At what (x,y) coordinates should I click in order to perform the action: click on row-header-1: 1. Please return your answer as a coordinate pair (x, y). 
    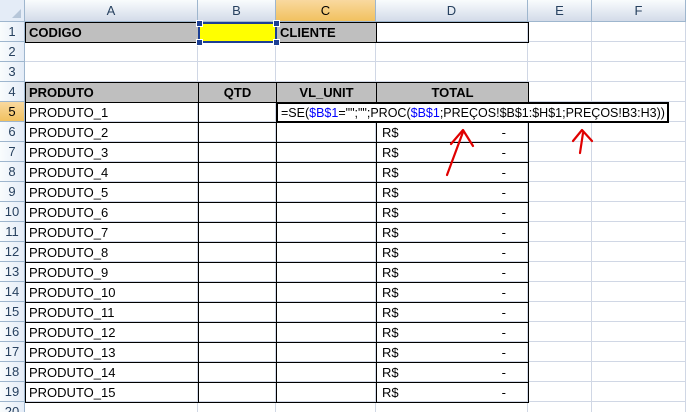
    Looking at the image, I should click on (12, 32).